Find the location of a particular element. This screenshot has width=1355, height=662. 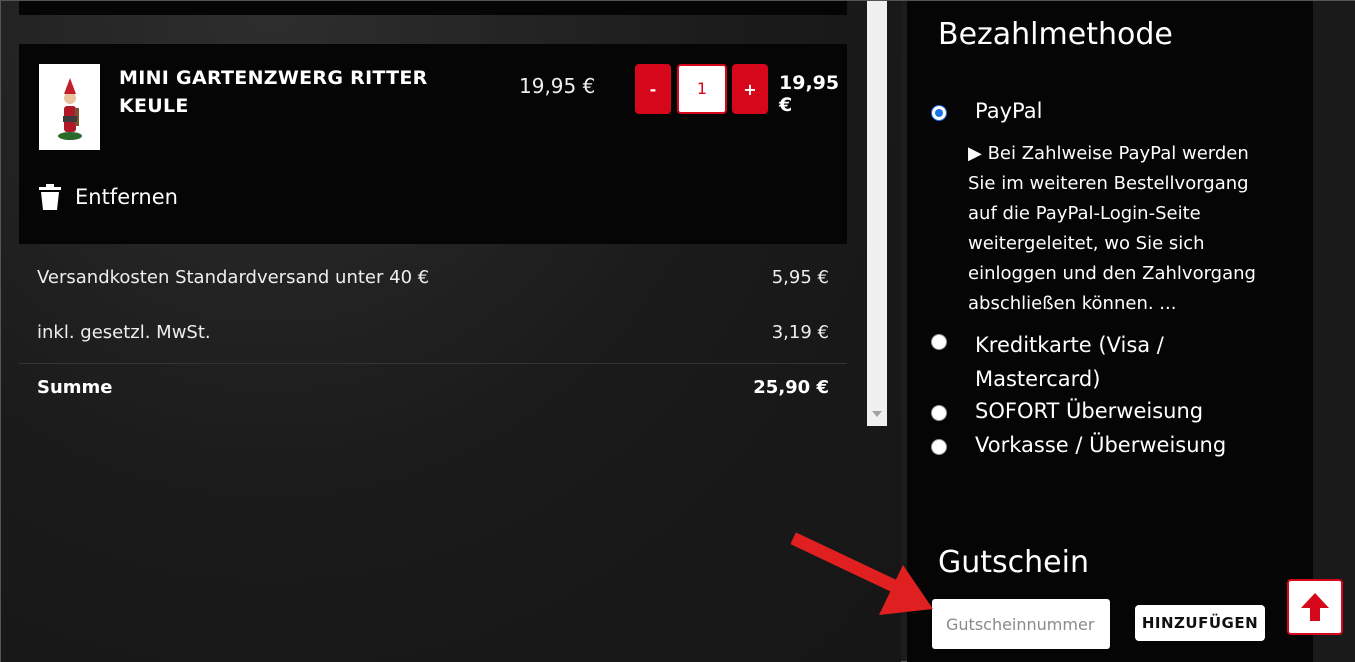

voucher-input is located at coordinates (1021, 624).